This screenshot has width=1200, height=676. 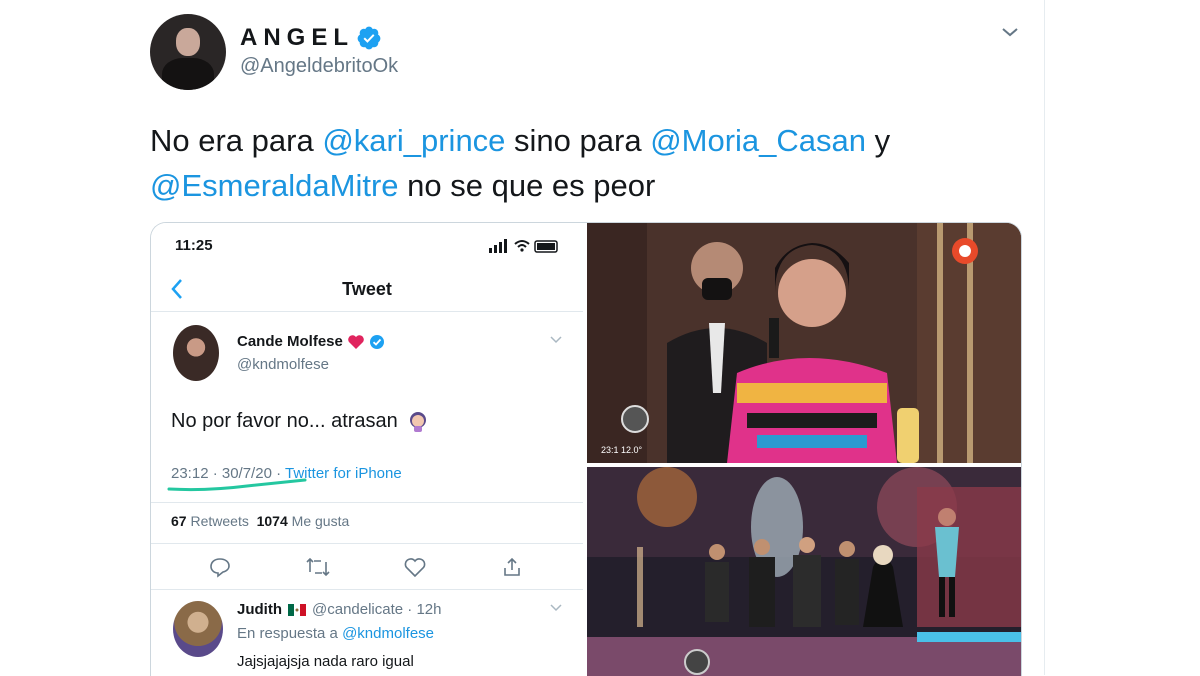 I want to click on reply-name-row: Judith @candelicate · 12h, so click(x=339, y=609).